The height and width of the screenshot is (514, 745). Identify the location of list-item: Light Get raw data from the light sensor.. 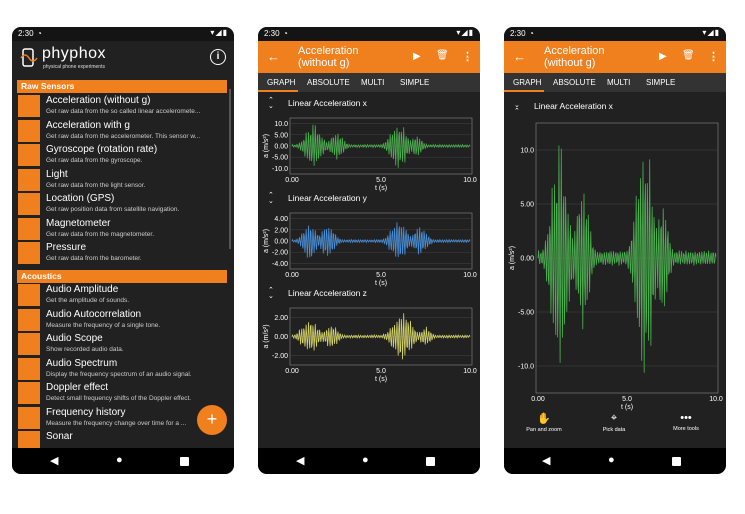
(123, 180).